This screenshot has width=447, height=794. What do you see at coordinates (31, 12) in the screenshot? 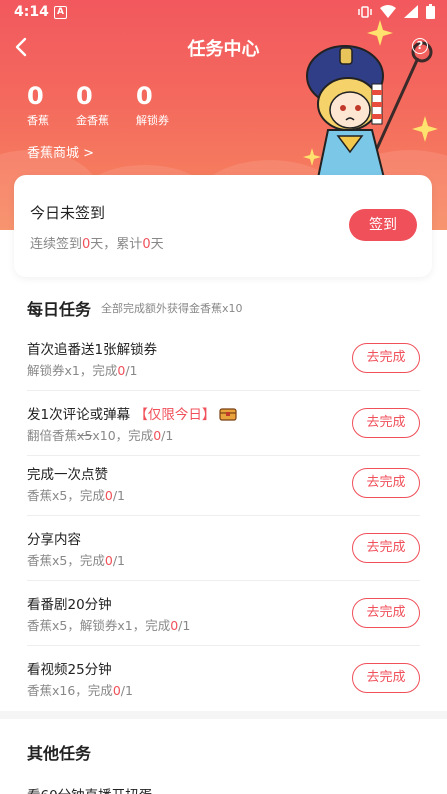
I see `status-time: 4:14` at bounding box center [31, 12].